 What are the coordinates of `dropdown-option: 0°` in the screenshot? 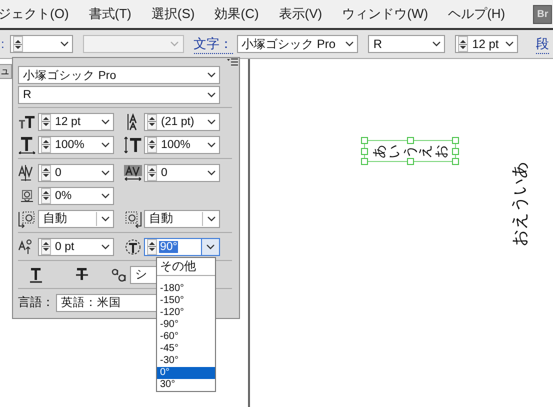 It's located at (186, 373).